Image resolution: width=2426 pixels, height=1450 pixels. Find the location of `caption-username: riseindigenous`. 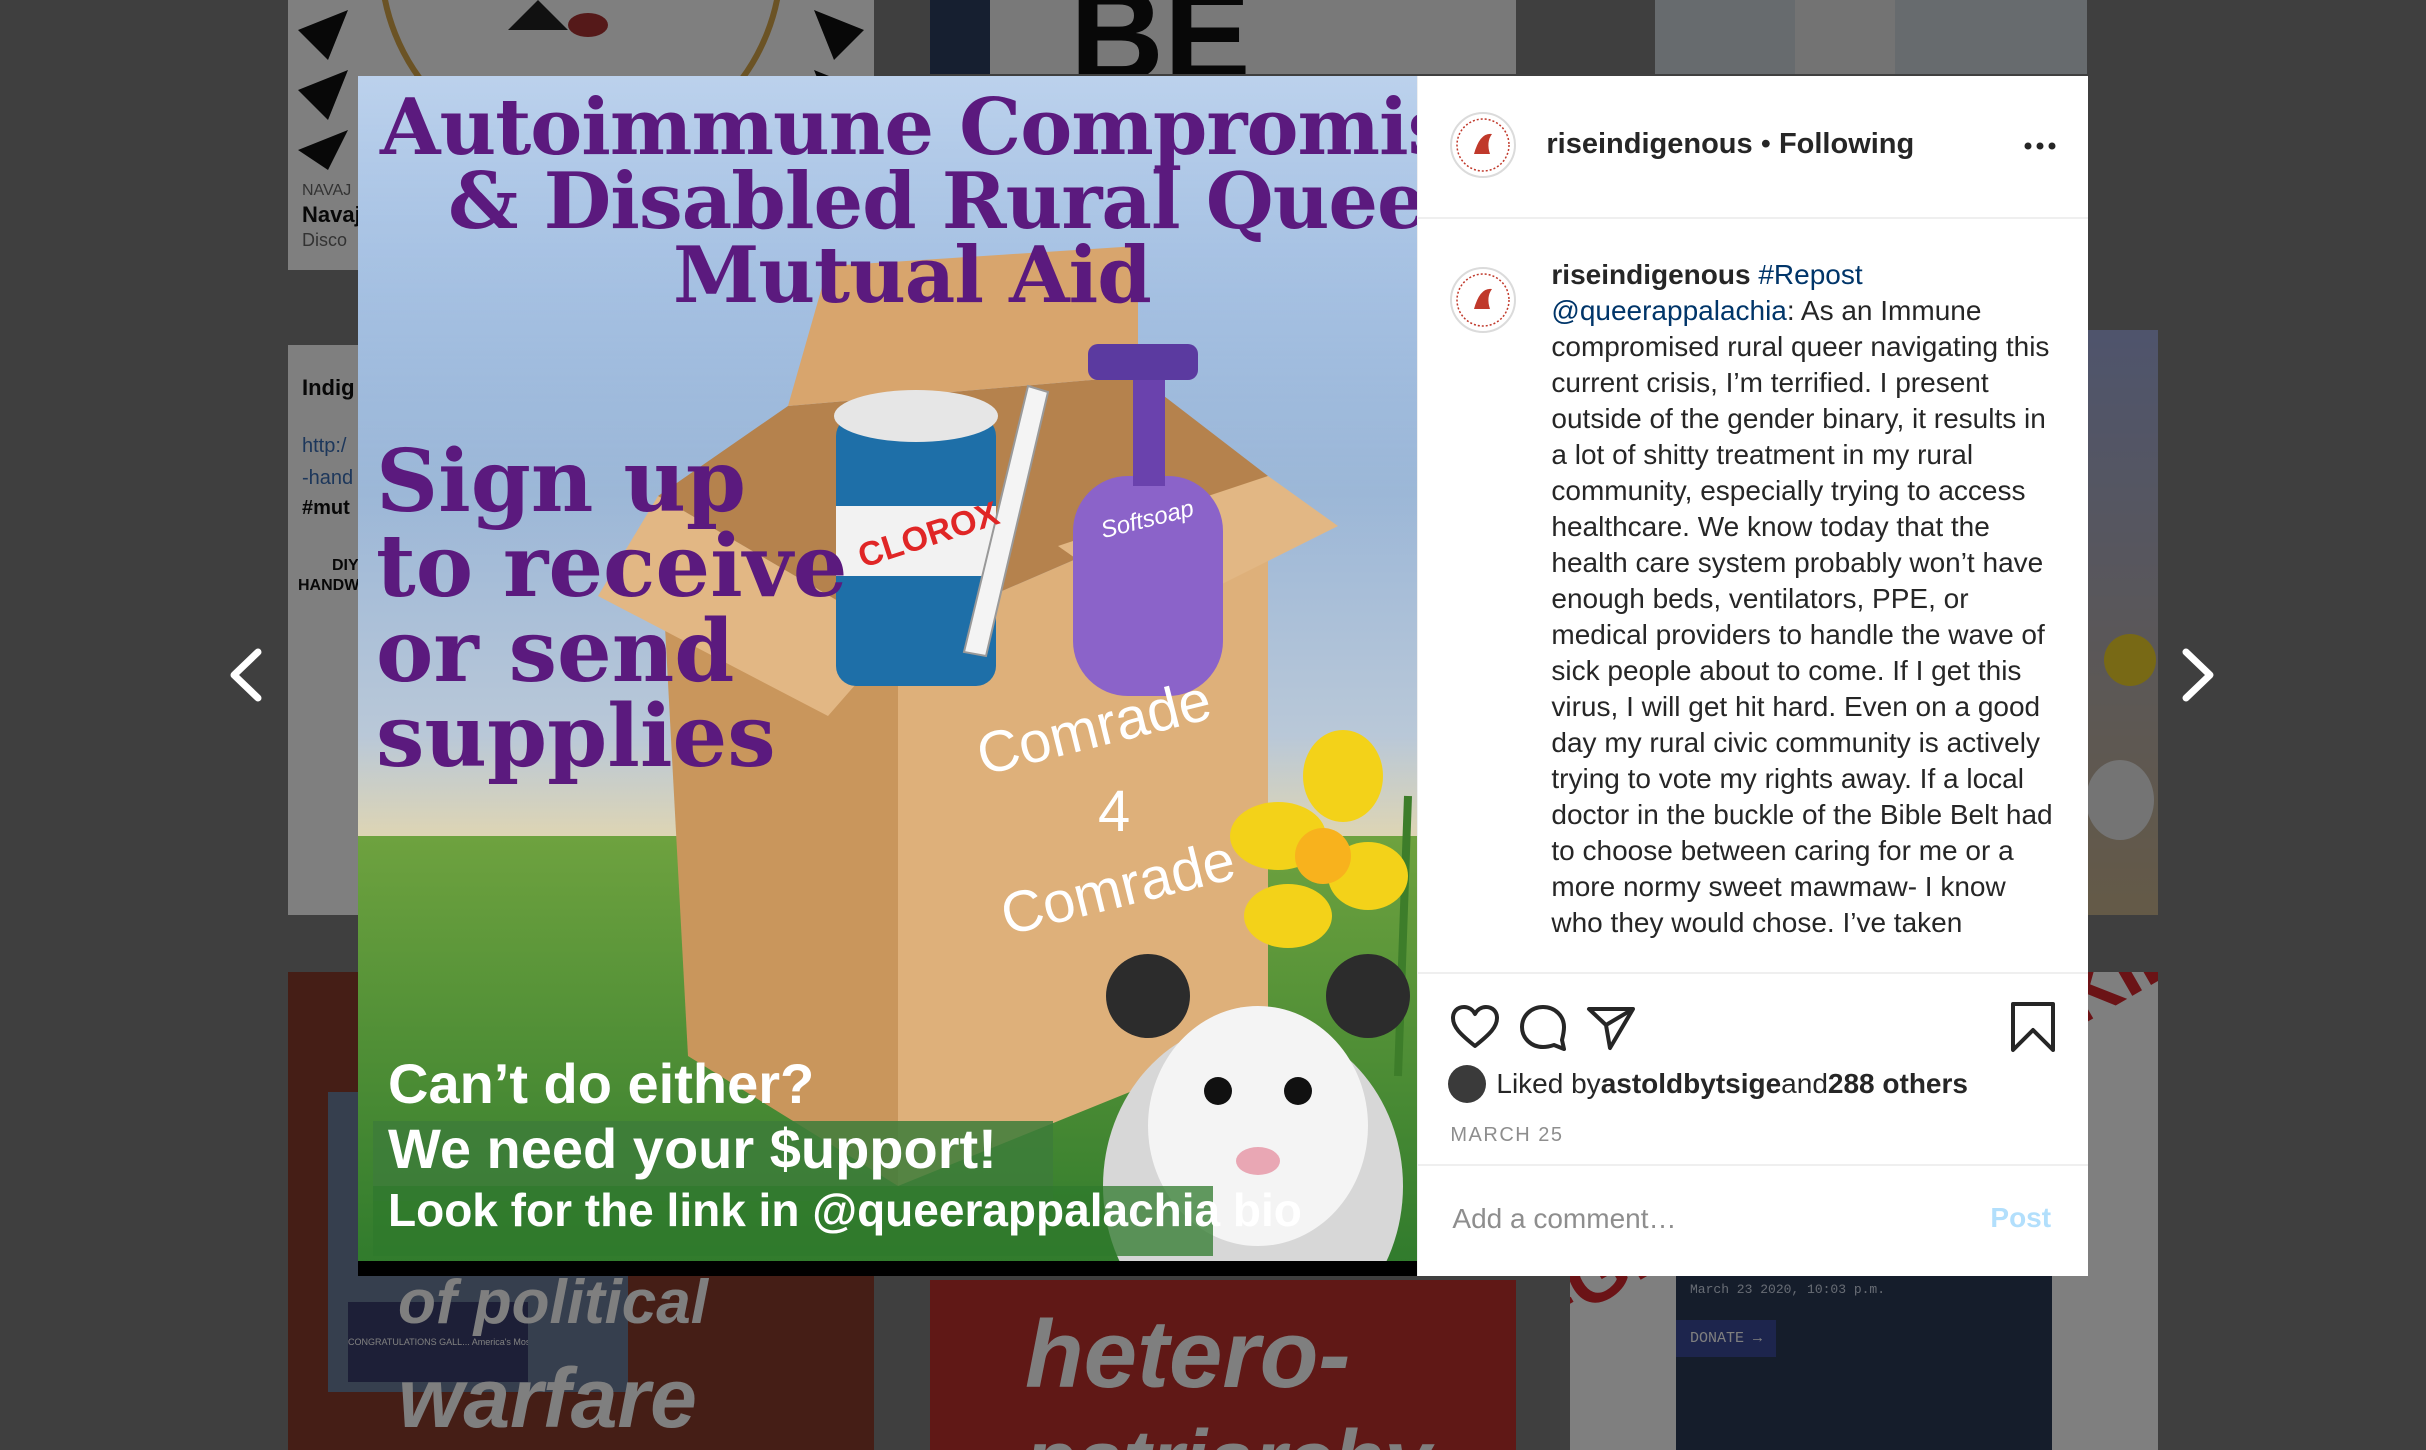

caption-username: riseindigenous is located at coordinates (1650, 274).